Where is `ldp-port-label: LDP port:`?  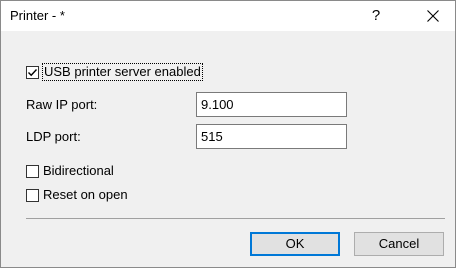
ldp-port-label: LDP port: is located at coordinates (53, 136).